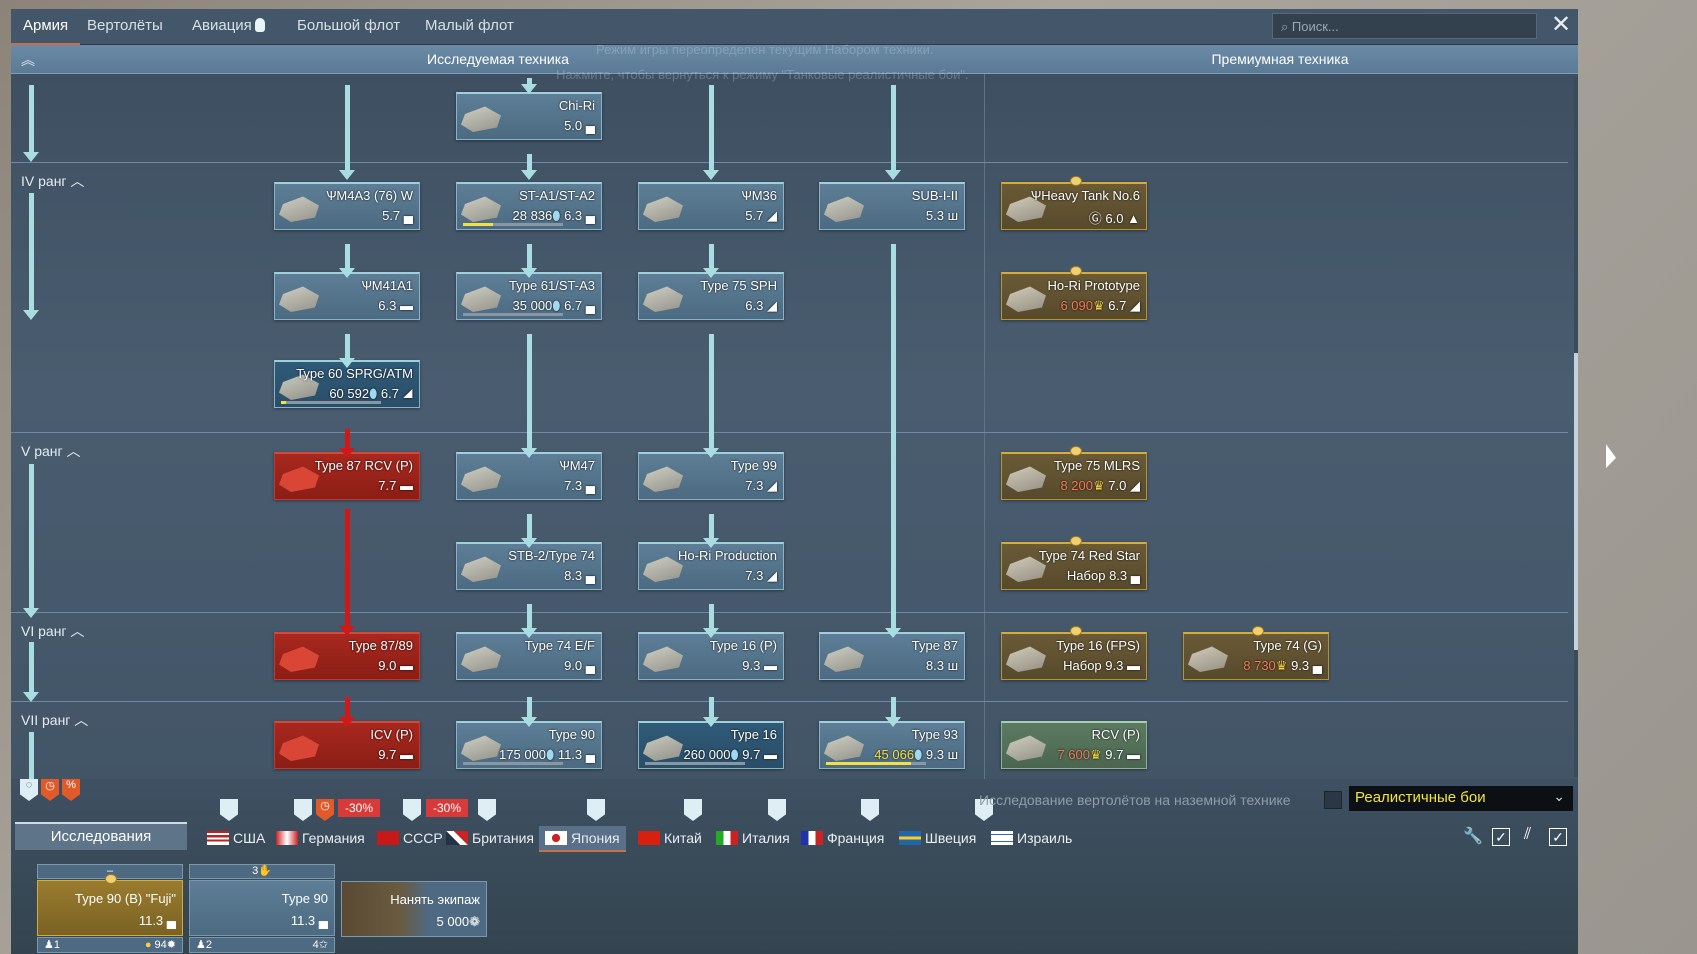  I want to click on country-tab: Италия, so click(753, 839).